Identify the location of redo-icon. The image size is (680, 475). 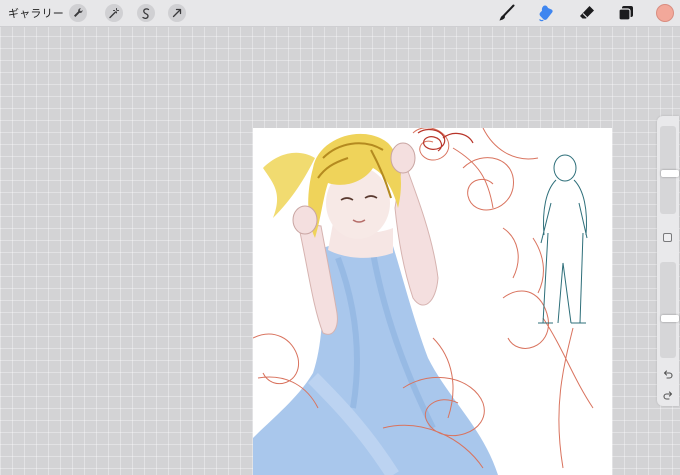
(668, 393).